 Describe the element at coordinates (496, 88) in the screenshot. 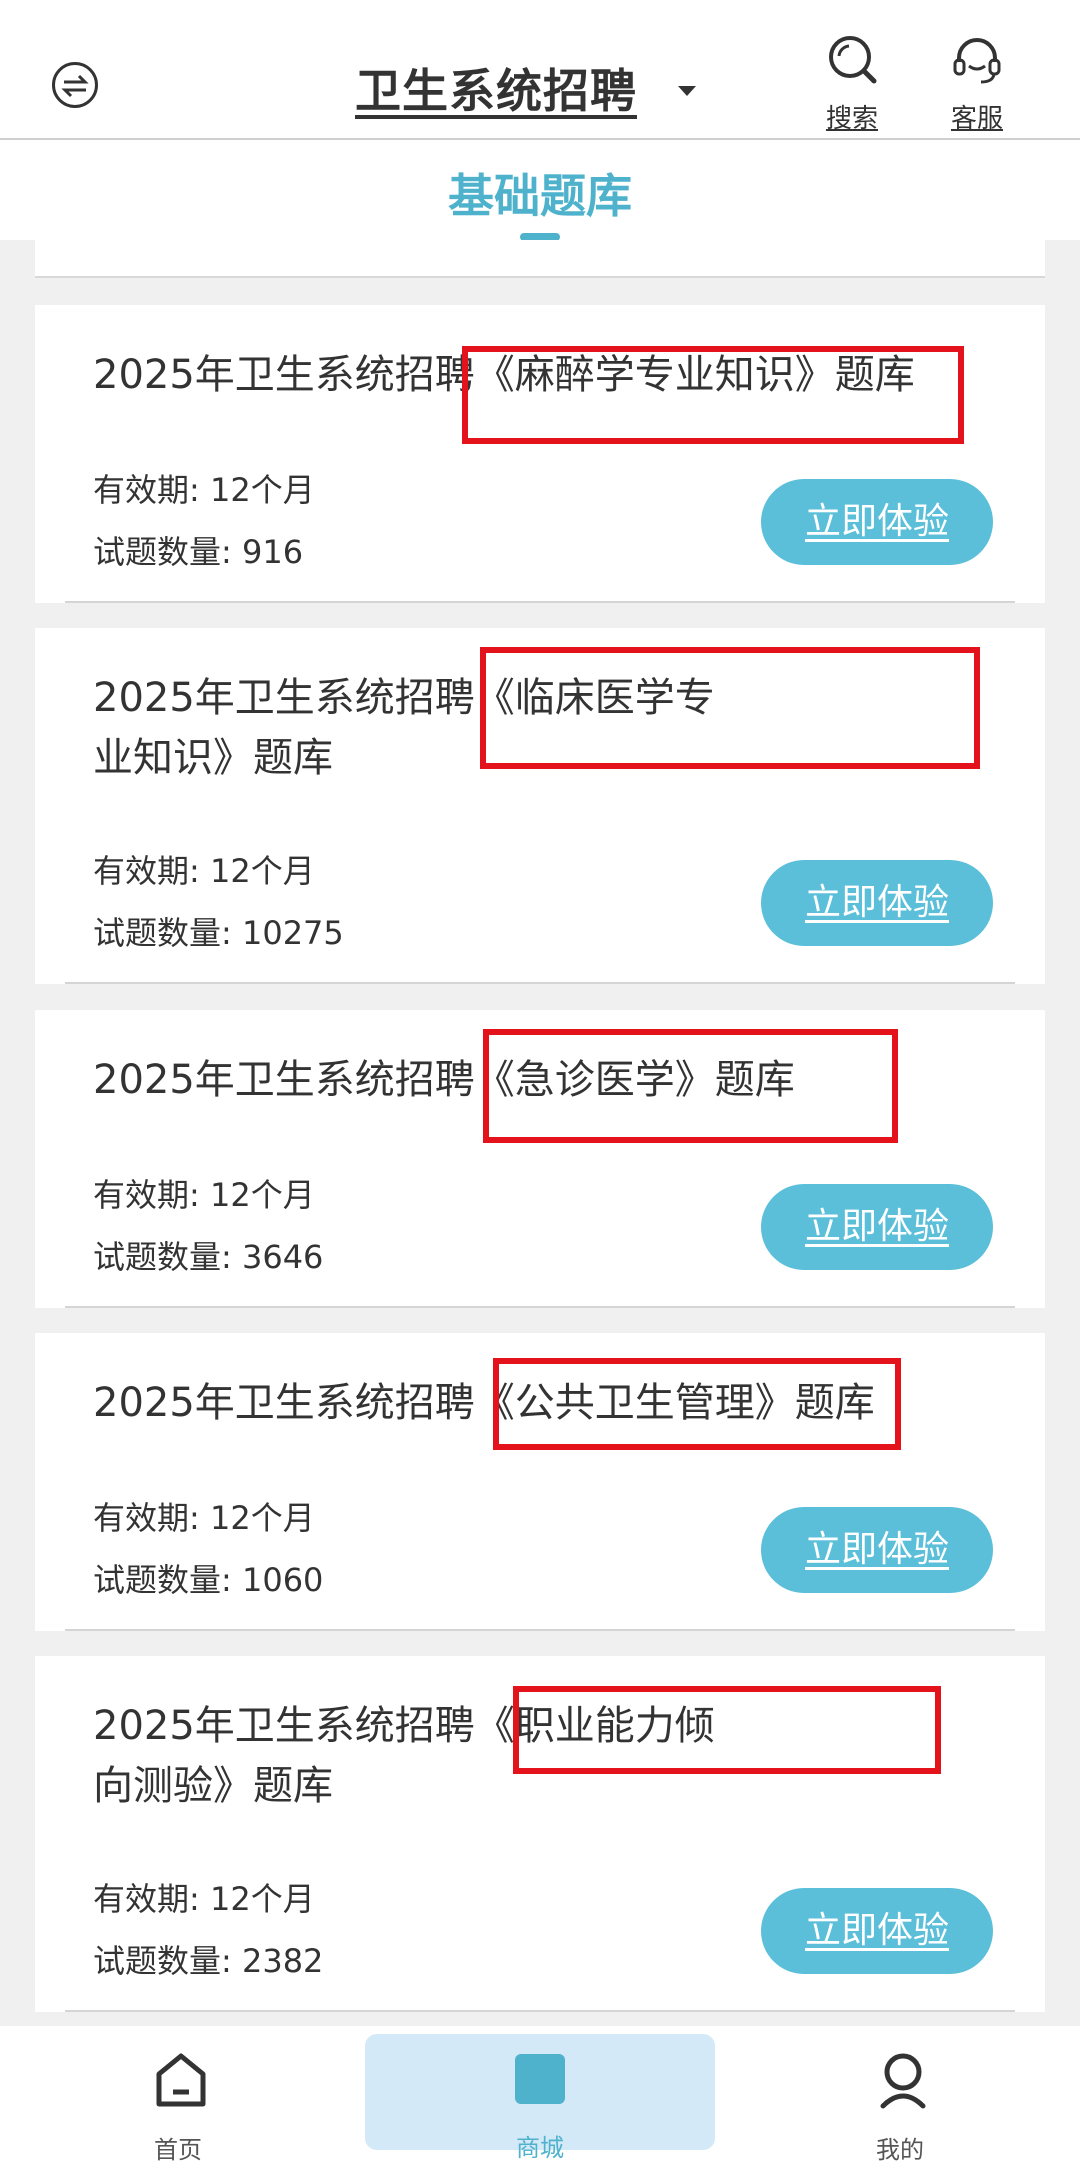

I see `exam-category-title: 卫生系统招聘` at that location.